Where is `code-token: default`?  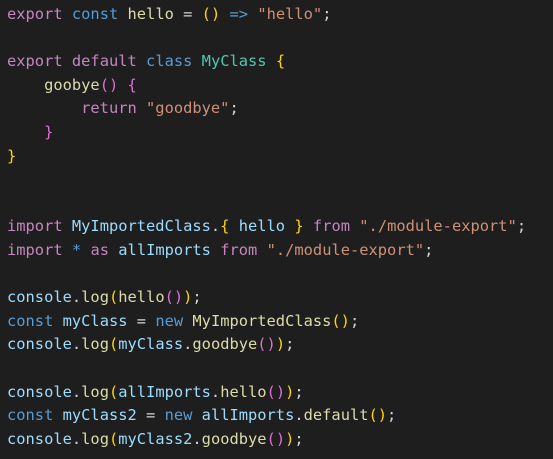
code-token: default is located at coordinates (336, 415).